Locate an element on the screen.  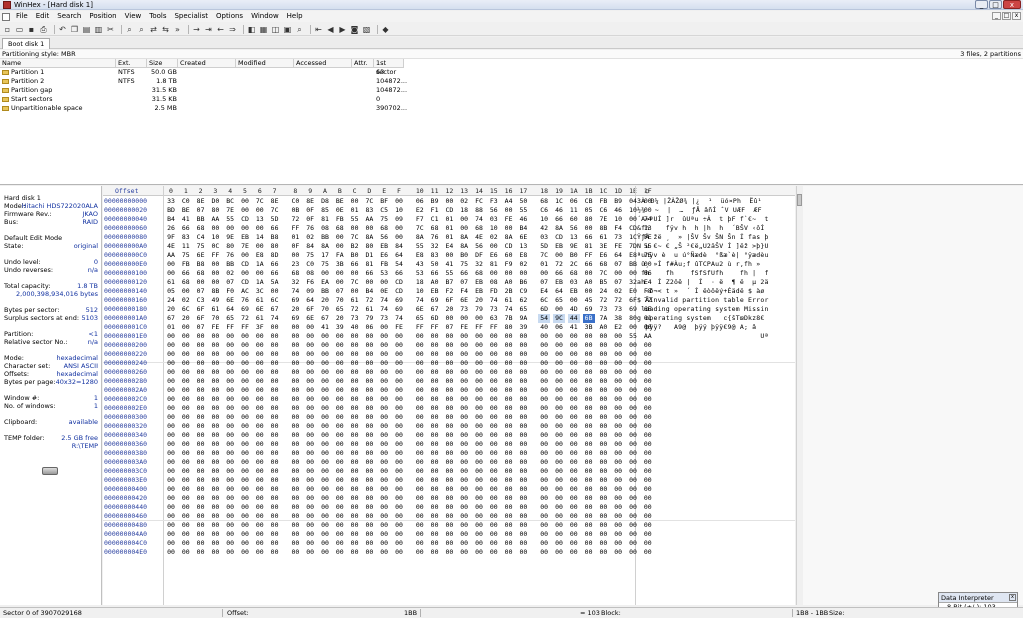
undo-icon: ↶ is located at coordinates (62, 29).